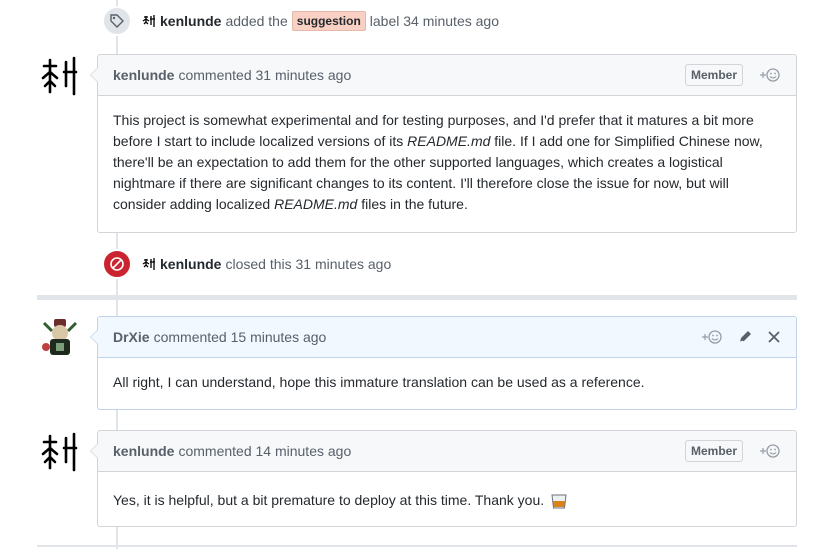  Describe the element at coordinates (264, 451) in the screenshot. I see `comment-timestamp: commented 14 minutes ago` at that location.